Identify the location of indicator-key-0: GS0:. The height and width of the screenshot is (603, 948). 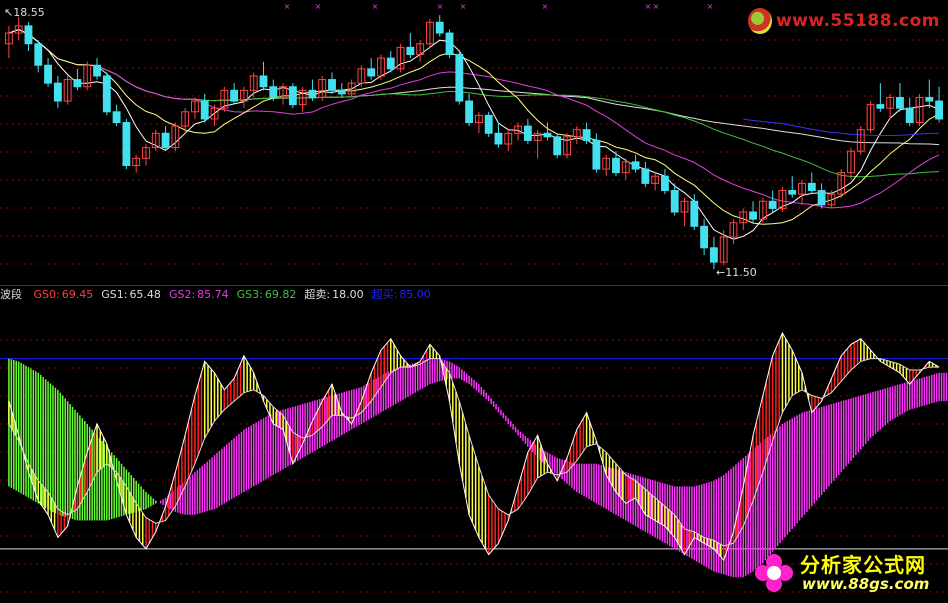
(46, 294).